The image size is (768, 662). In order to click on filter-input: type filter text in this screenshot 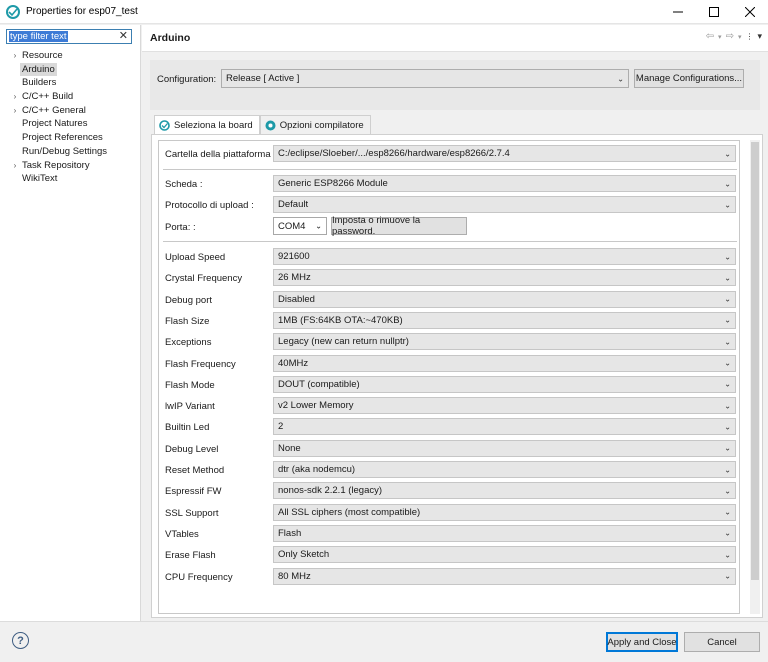, I will do `click(38, 36)`.